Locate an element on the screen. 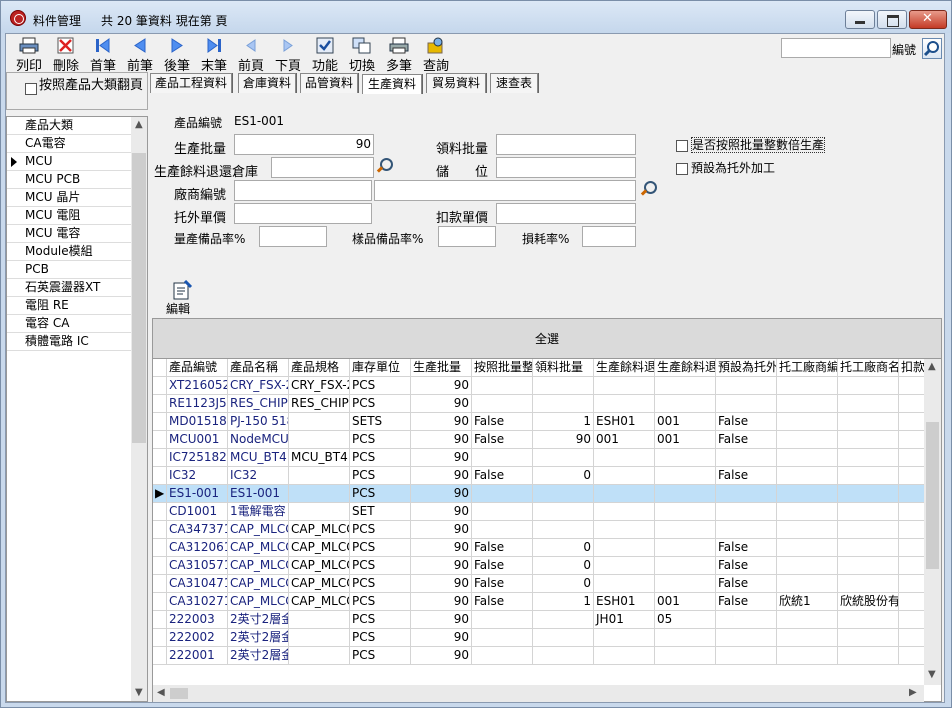 The image size is (952, 708). minimize-button is located at coordinates (860, 19).